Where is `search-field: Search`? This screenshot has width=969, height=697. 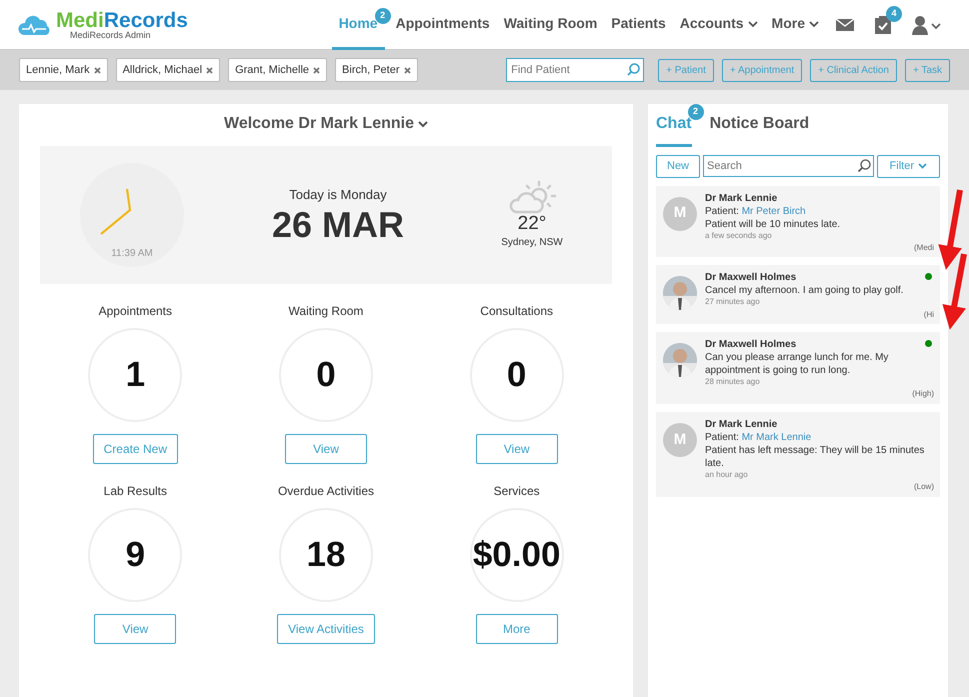
search-field: Search is located at coordinates (788, 166).